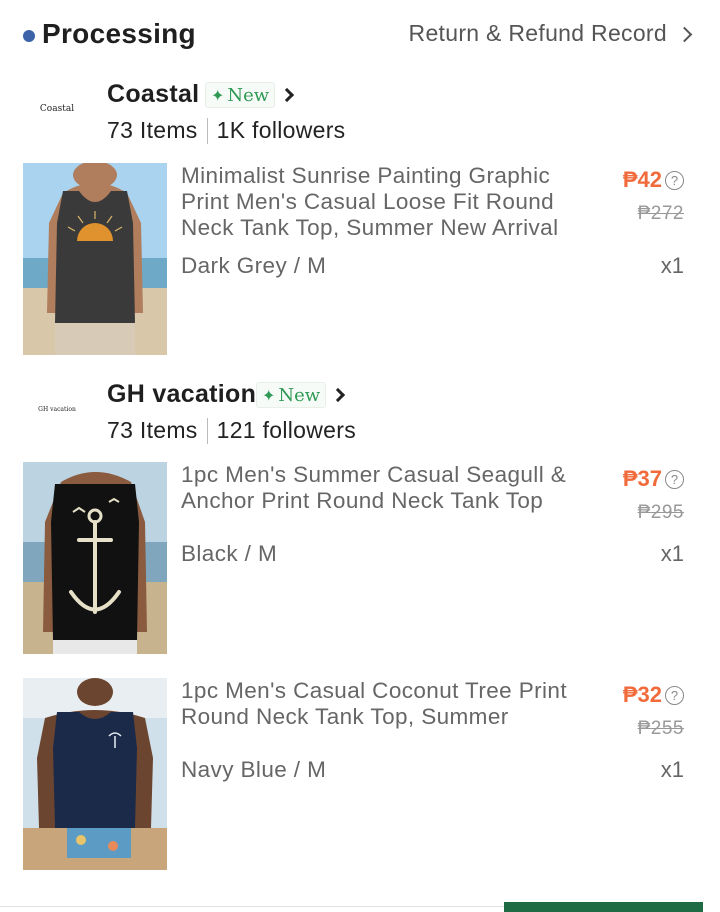 The image size is (720, 912). I want to click on store-stats: 73 Items 1K followers, so click(226, 130).